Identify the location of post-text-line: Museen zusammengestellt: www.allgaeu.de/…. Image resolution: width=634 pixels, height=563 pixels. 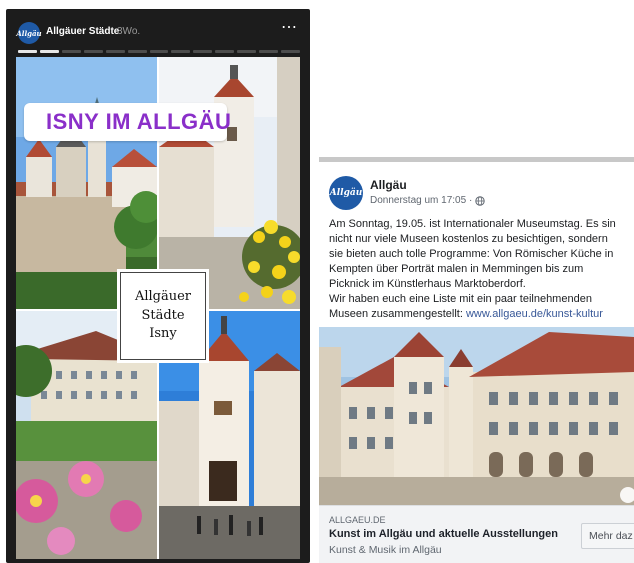
(481, 314).